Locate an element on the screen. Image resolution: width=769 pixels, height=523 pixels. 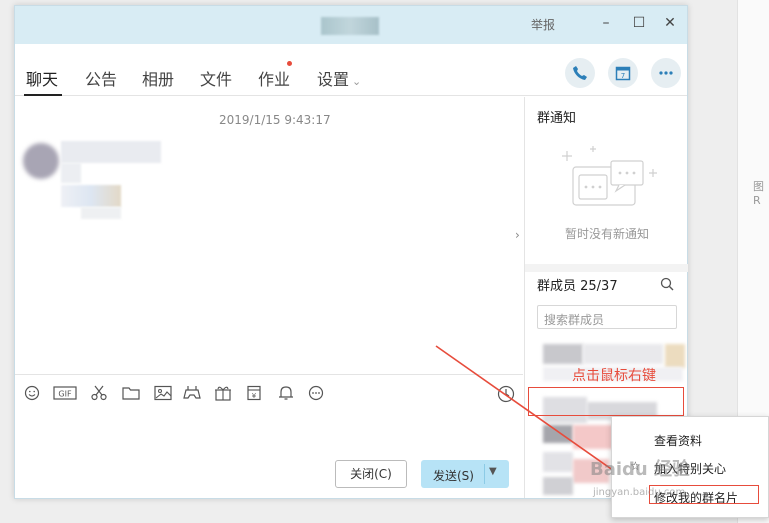
annotation-highlight-box is located at coordinates (606, 401).